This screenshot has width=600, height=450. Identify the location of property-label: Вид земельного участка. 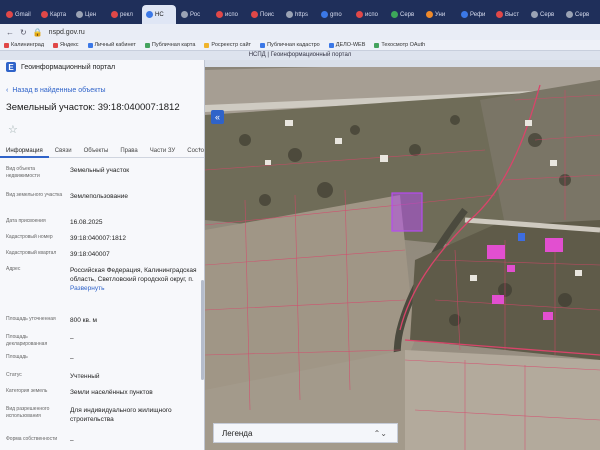
(34, 195).